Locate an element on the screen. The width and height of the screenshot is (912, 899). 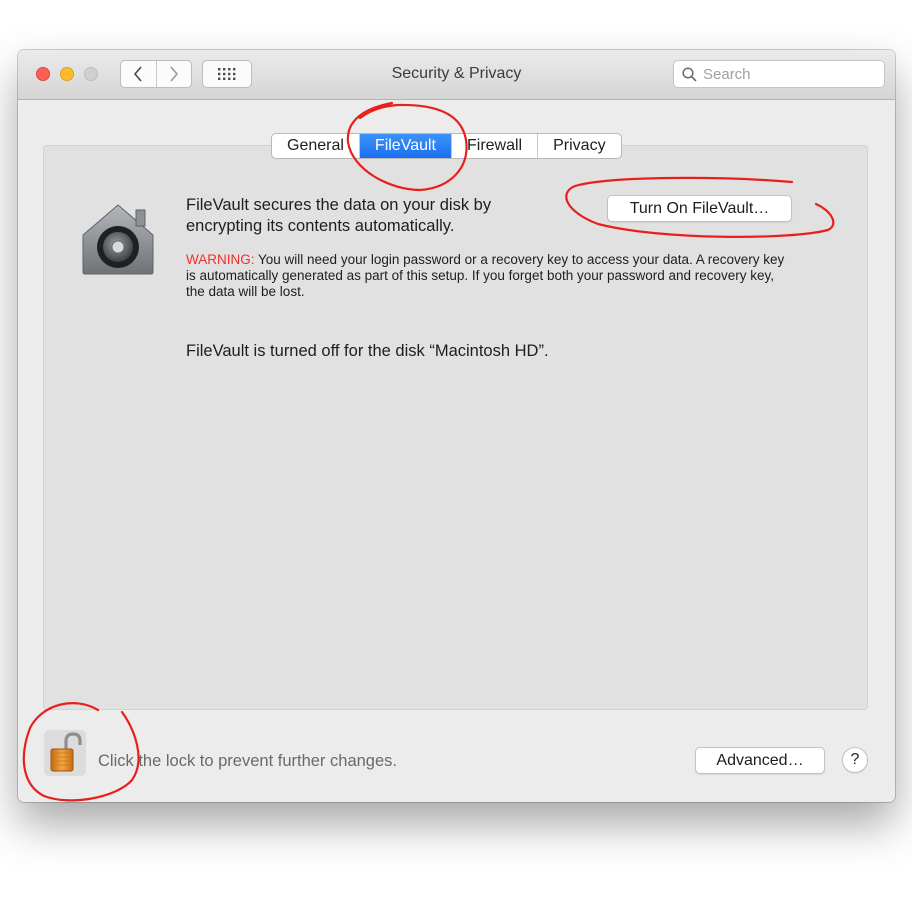
tab-bar: General FileVault Firewall Privacy is located at coordinates (446, 146).